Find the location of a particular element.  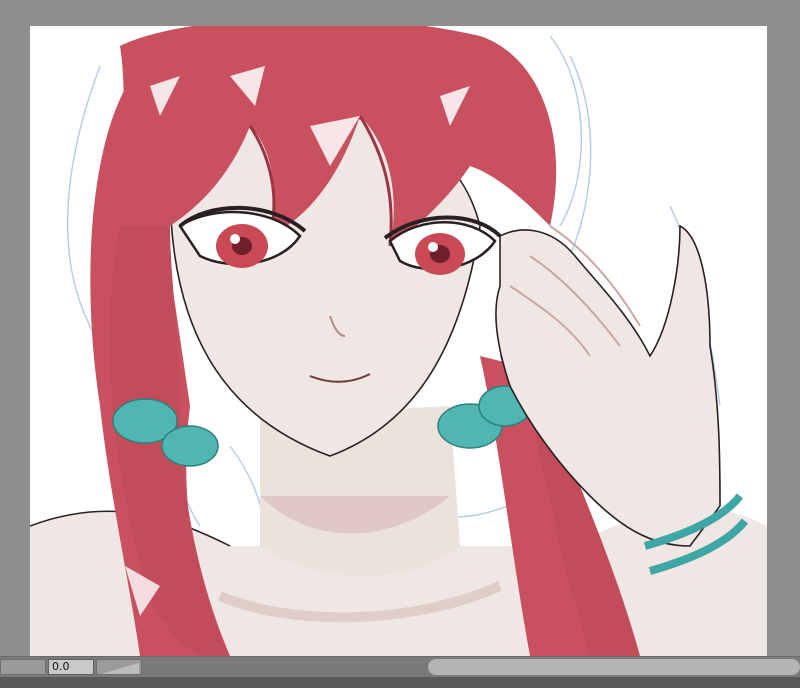

scroll-thumb is located at coordinates (614, 667).